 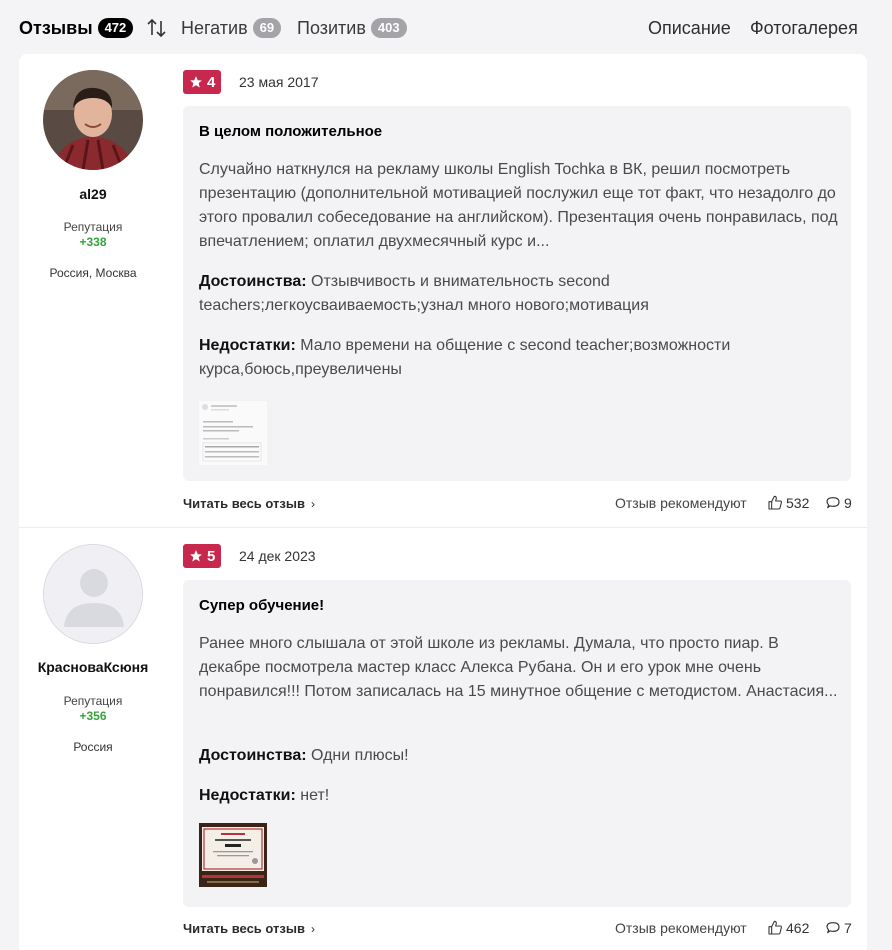 I want to click on like-button: 462, so click(x=788, y=928).